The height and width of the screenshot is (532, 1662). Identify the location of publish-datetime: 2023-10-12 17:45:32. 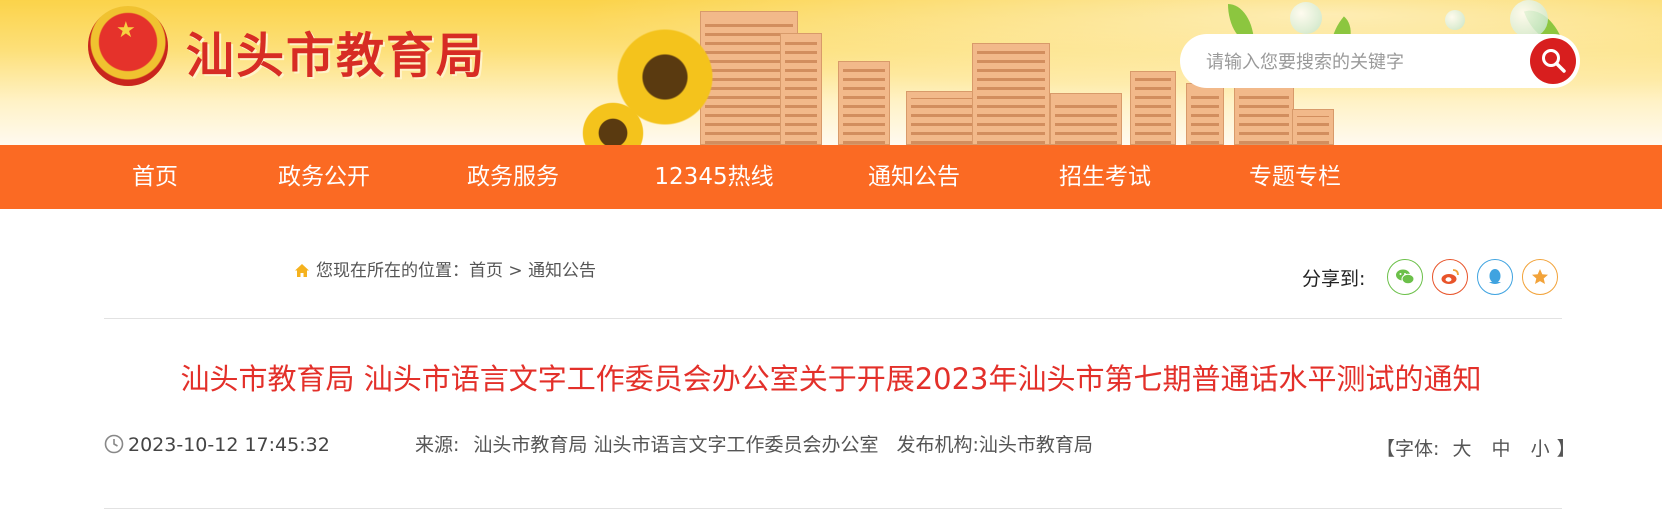
(217, 446).